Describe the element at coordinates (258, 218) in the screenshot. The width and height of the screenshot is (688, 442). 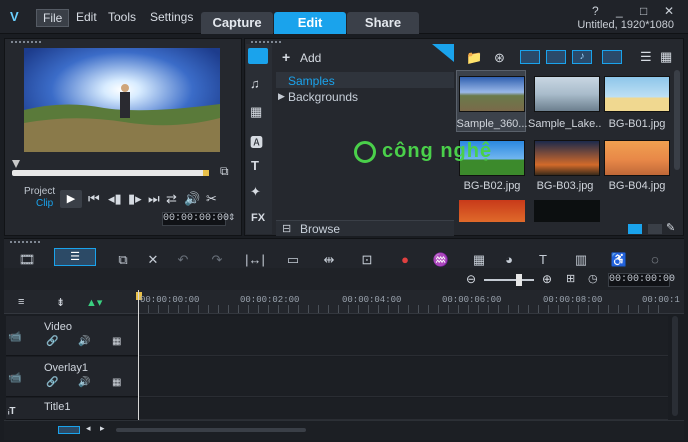
I see `fx-category: FX` at that location.